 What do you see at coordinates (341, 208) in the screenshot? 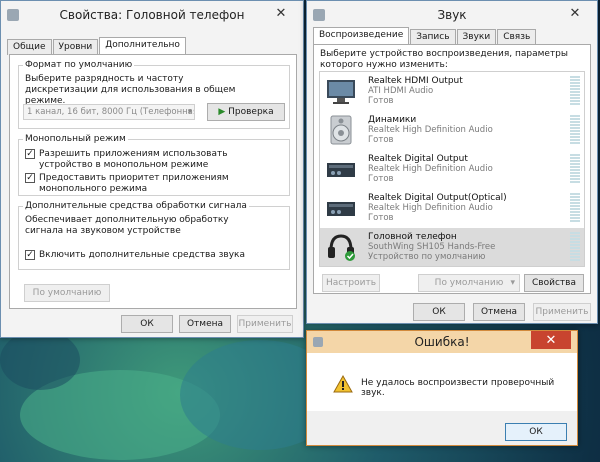
I see `optical-output-icon` at bounding box center [341, 208].